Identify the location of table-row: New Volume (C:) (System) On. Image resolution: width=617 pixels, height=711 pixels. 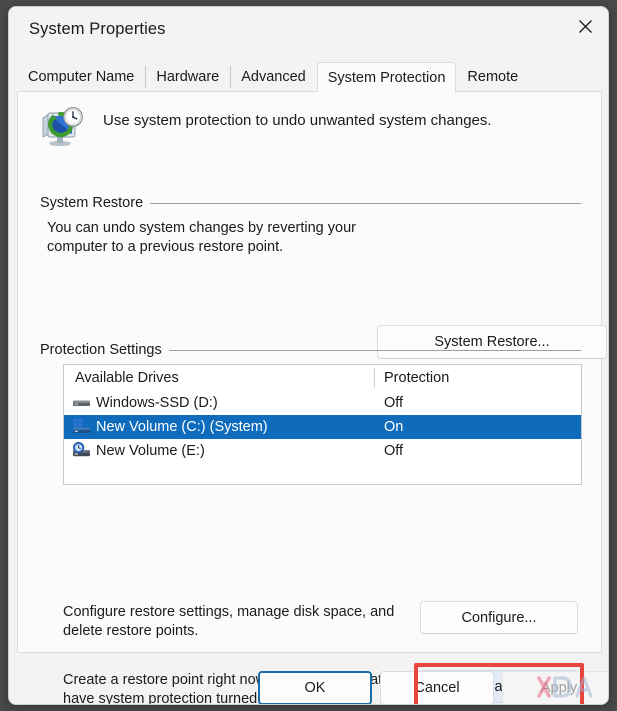
(322, 427).